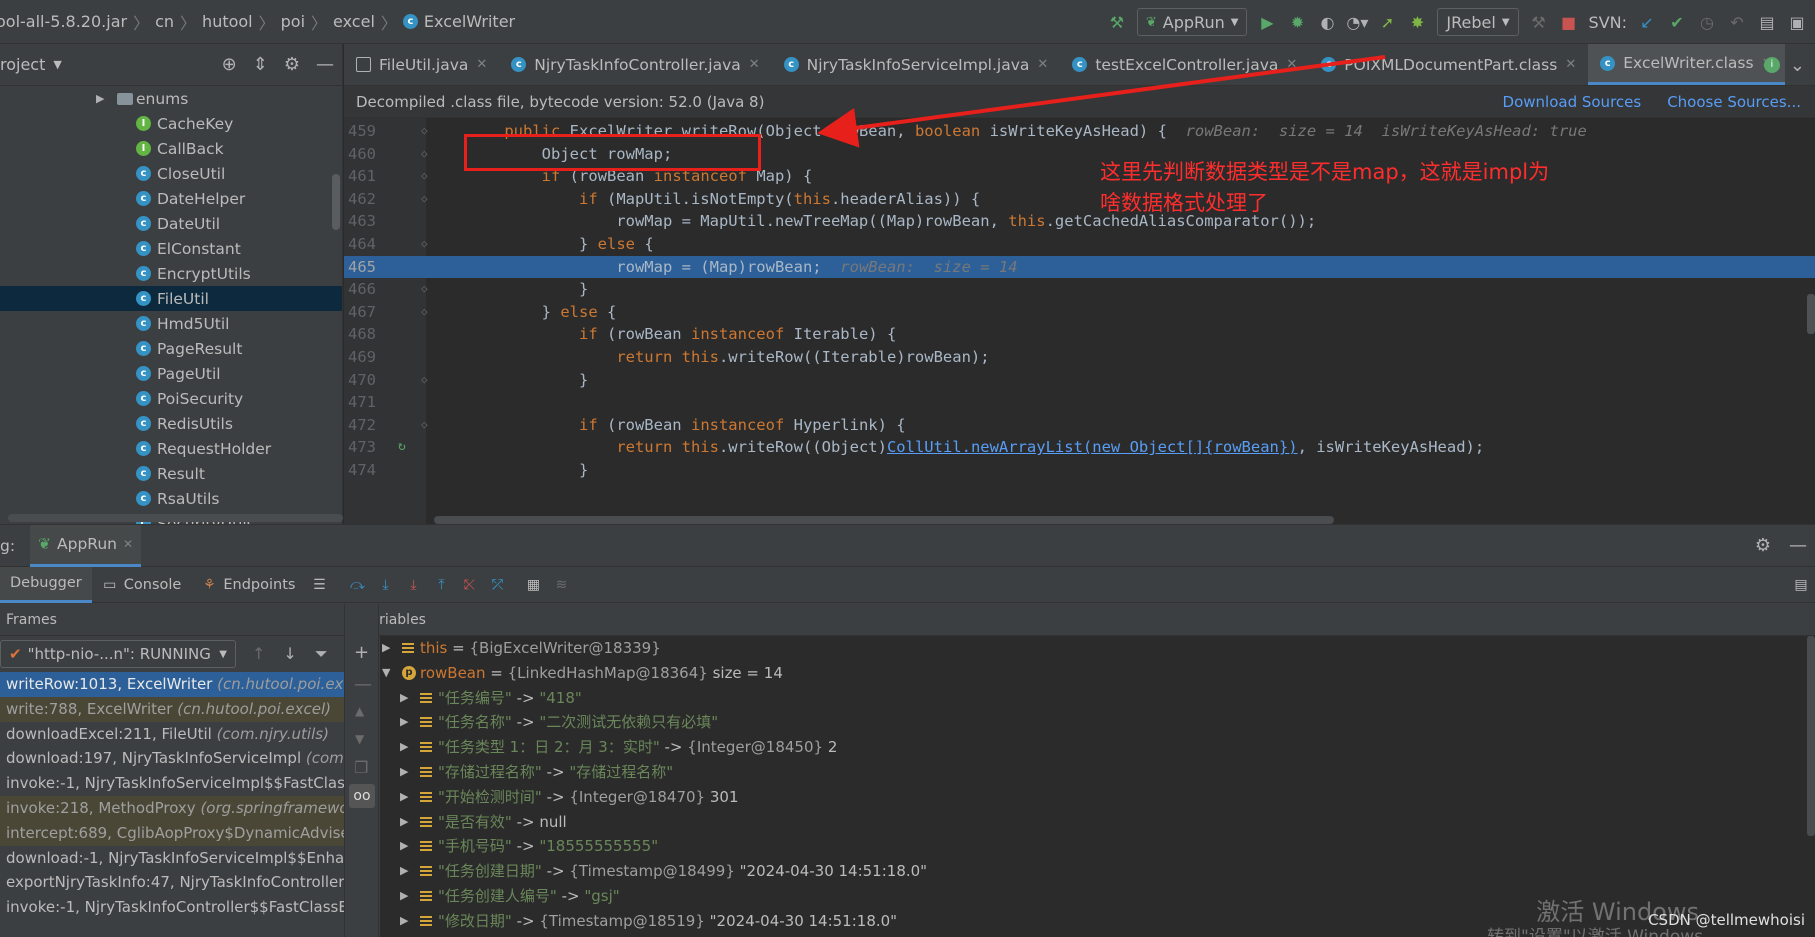  What do you see at coordinates (1686, 64) in the screenshot?
I see `editor-tab: cExcelWriter.class✕` at bounding box center [1686, 64].